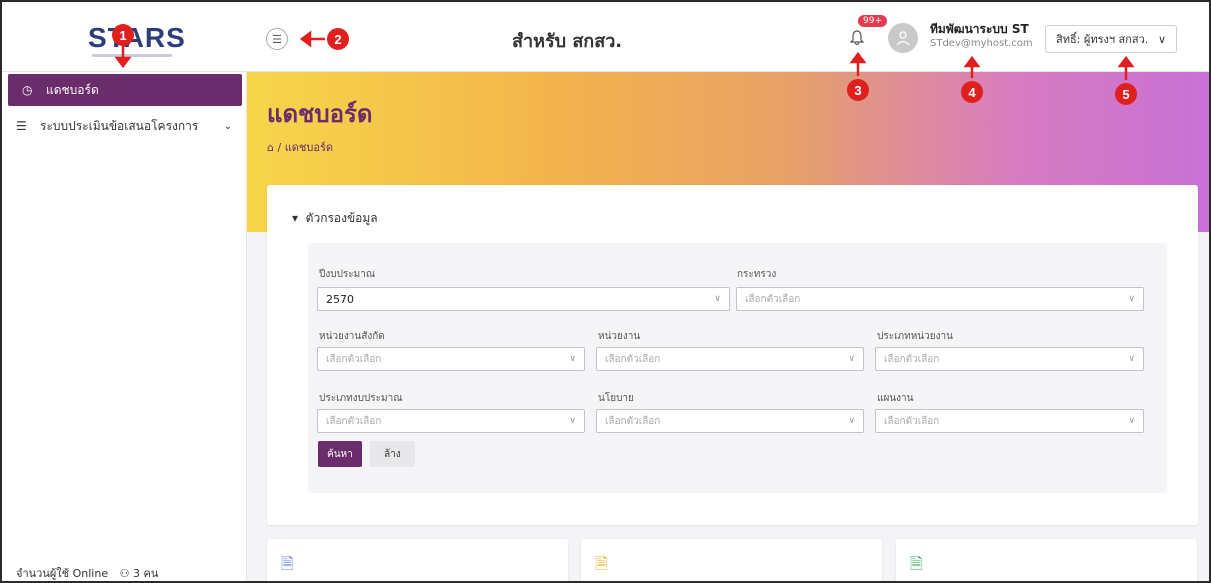  Describe the element at coordinates (270, 147) in the screenshot. I see `home-icon: ⌂` at that location.